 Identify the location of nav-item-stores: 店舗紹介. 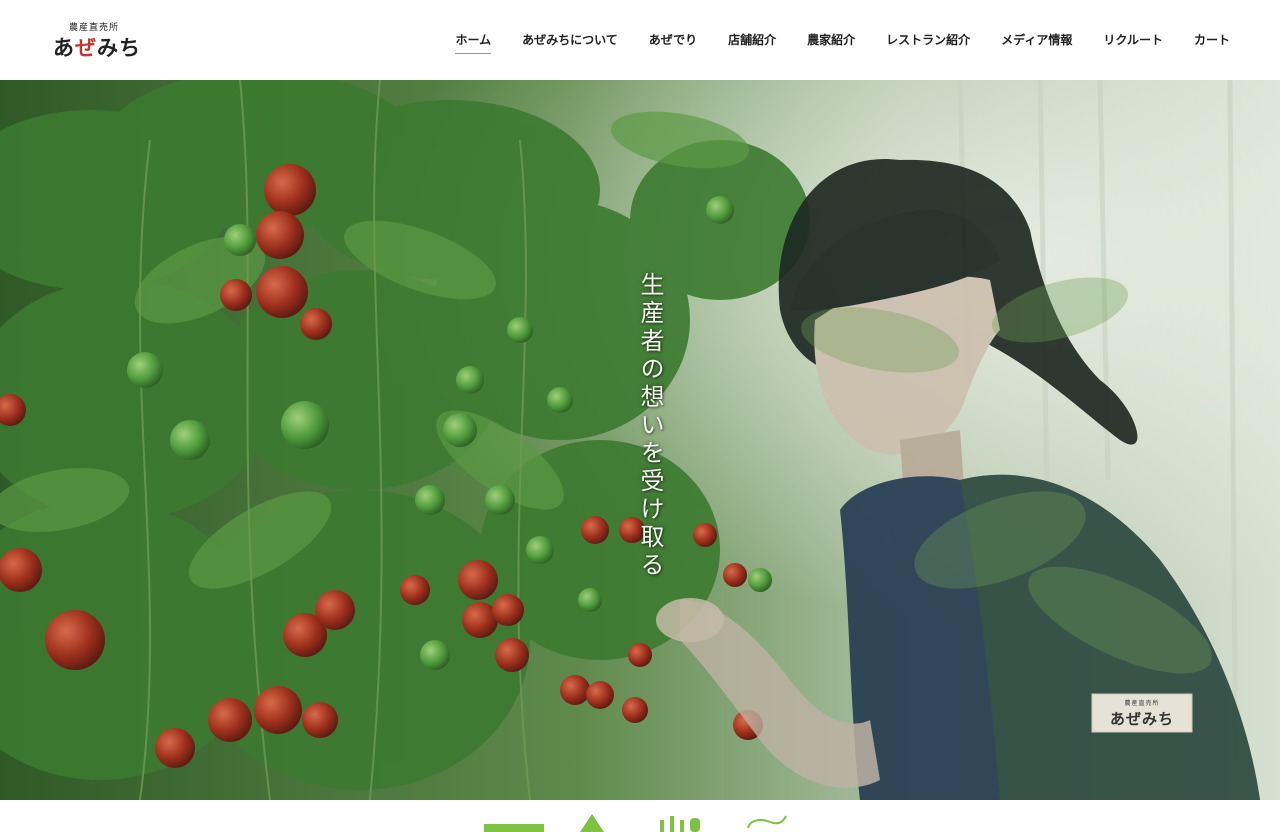
(752, 42).